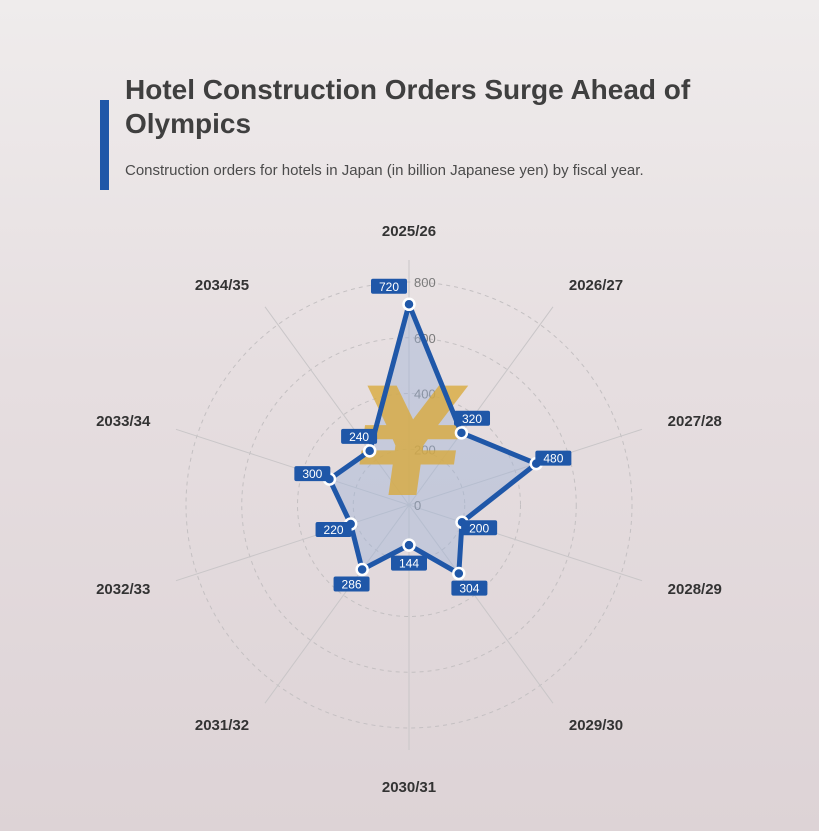  I want to click on category-label-2031/32: 2031/32, so click(222, 725).